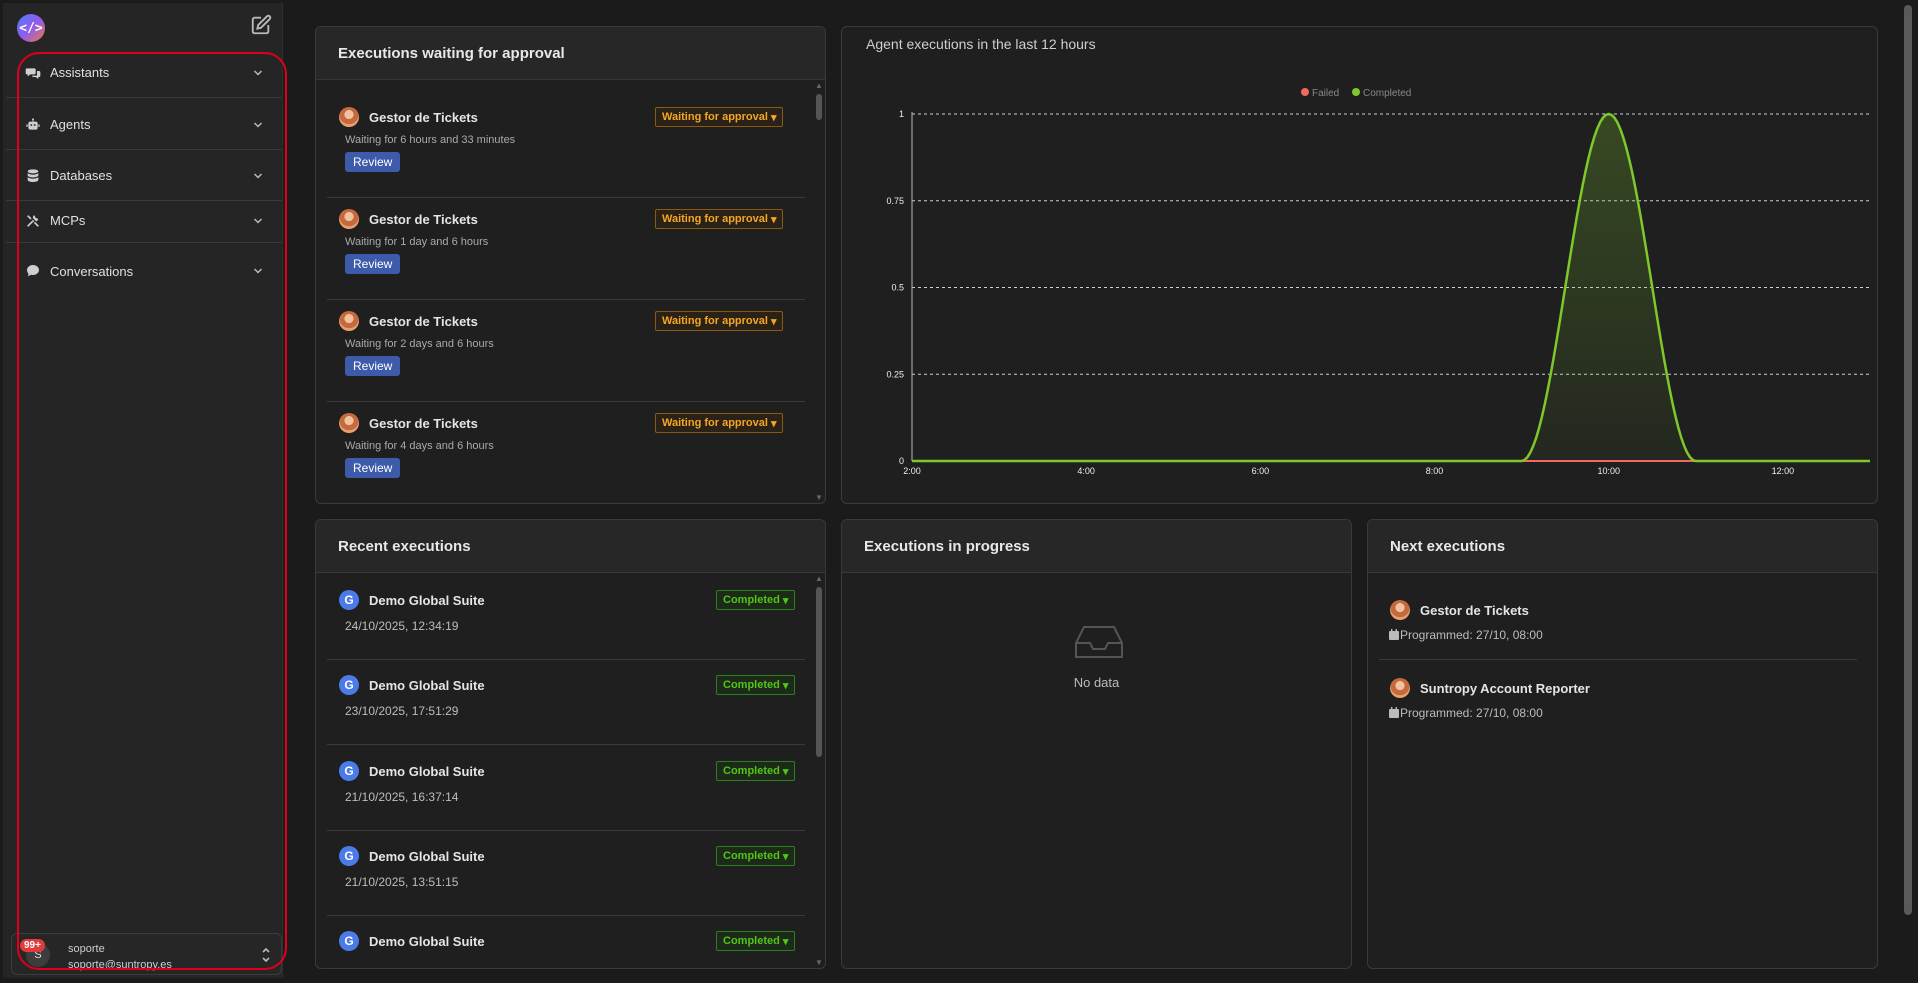 The image size is (1918, 983). Describe the element at coordinates (266, 955) in the screenshot. I see `chevron-up-down-icon` at that location.